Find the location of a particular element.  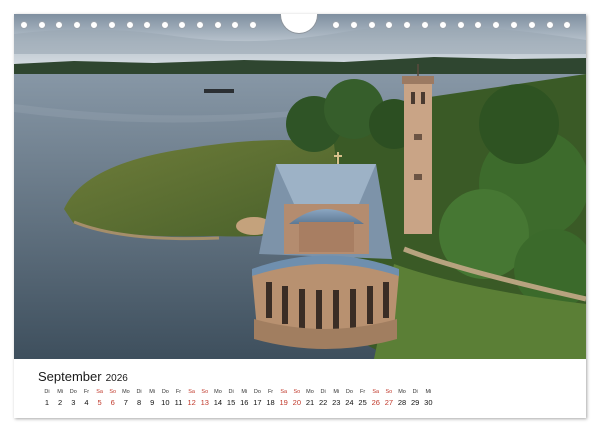

day-number: 1 is located at coordinates (47, 402).